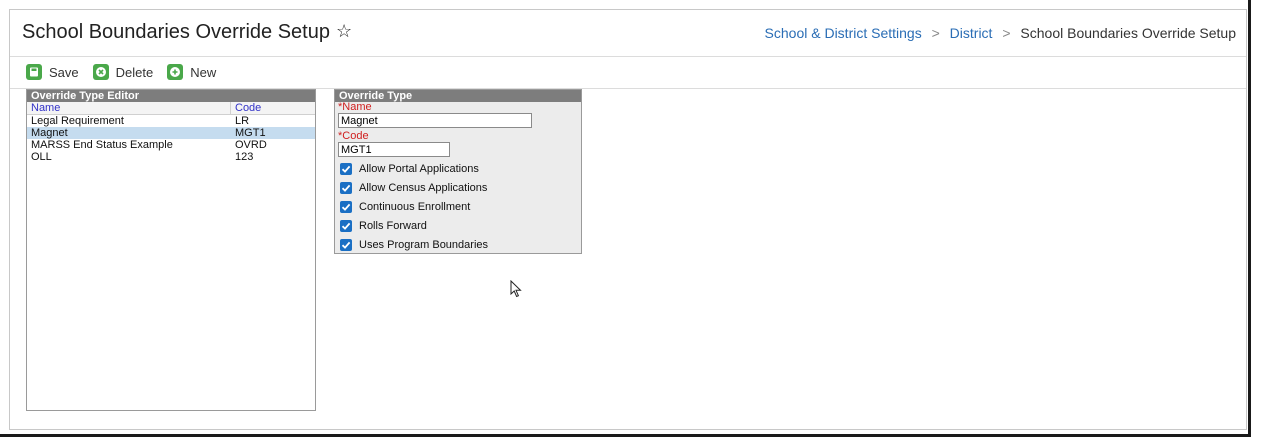 Image resolution: width=1261 pixels, height=446 pixels. I want to click on table-row: MARSS End Status Example OVRD, so click(171, 145).